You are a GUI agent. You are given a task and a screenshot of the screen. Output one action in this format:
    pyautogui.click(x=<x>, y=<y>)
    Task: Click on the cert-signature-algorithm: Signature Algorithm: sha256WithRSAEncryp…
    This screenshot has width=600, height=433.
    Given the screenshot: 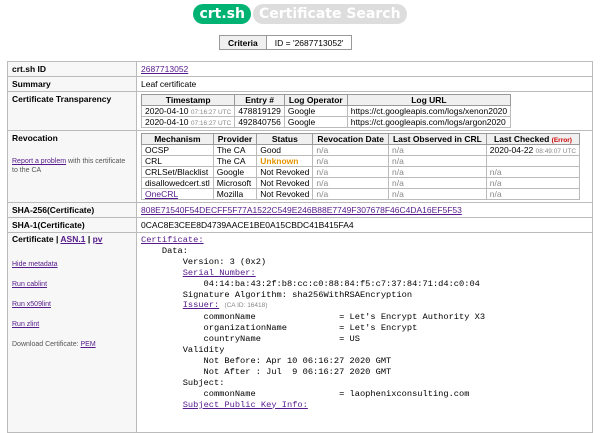 What is the action you would take?
    pyautogui.click(x=277, y=294)
    